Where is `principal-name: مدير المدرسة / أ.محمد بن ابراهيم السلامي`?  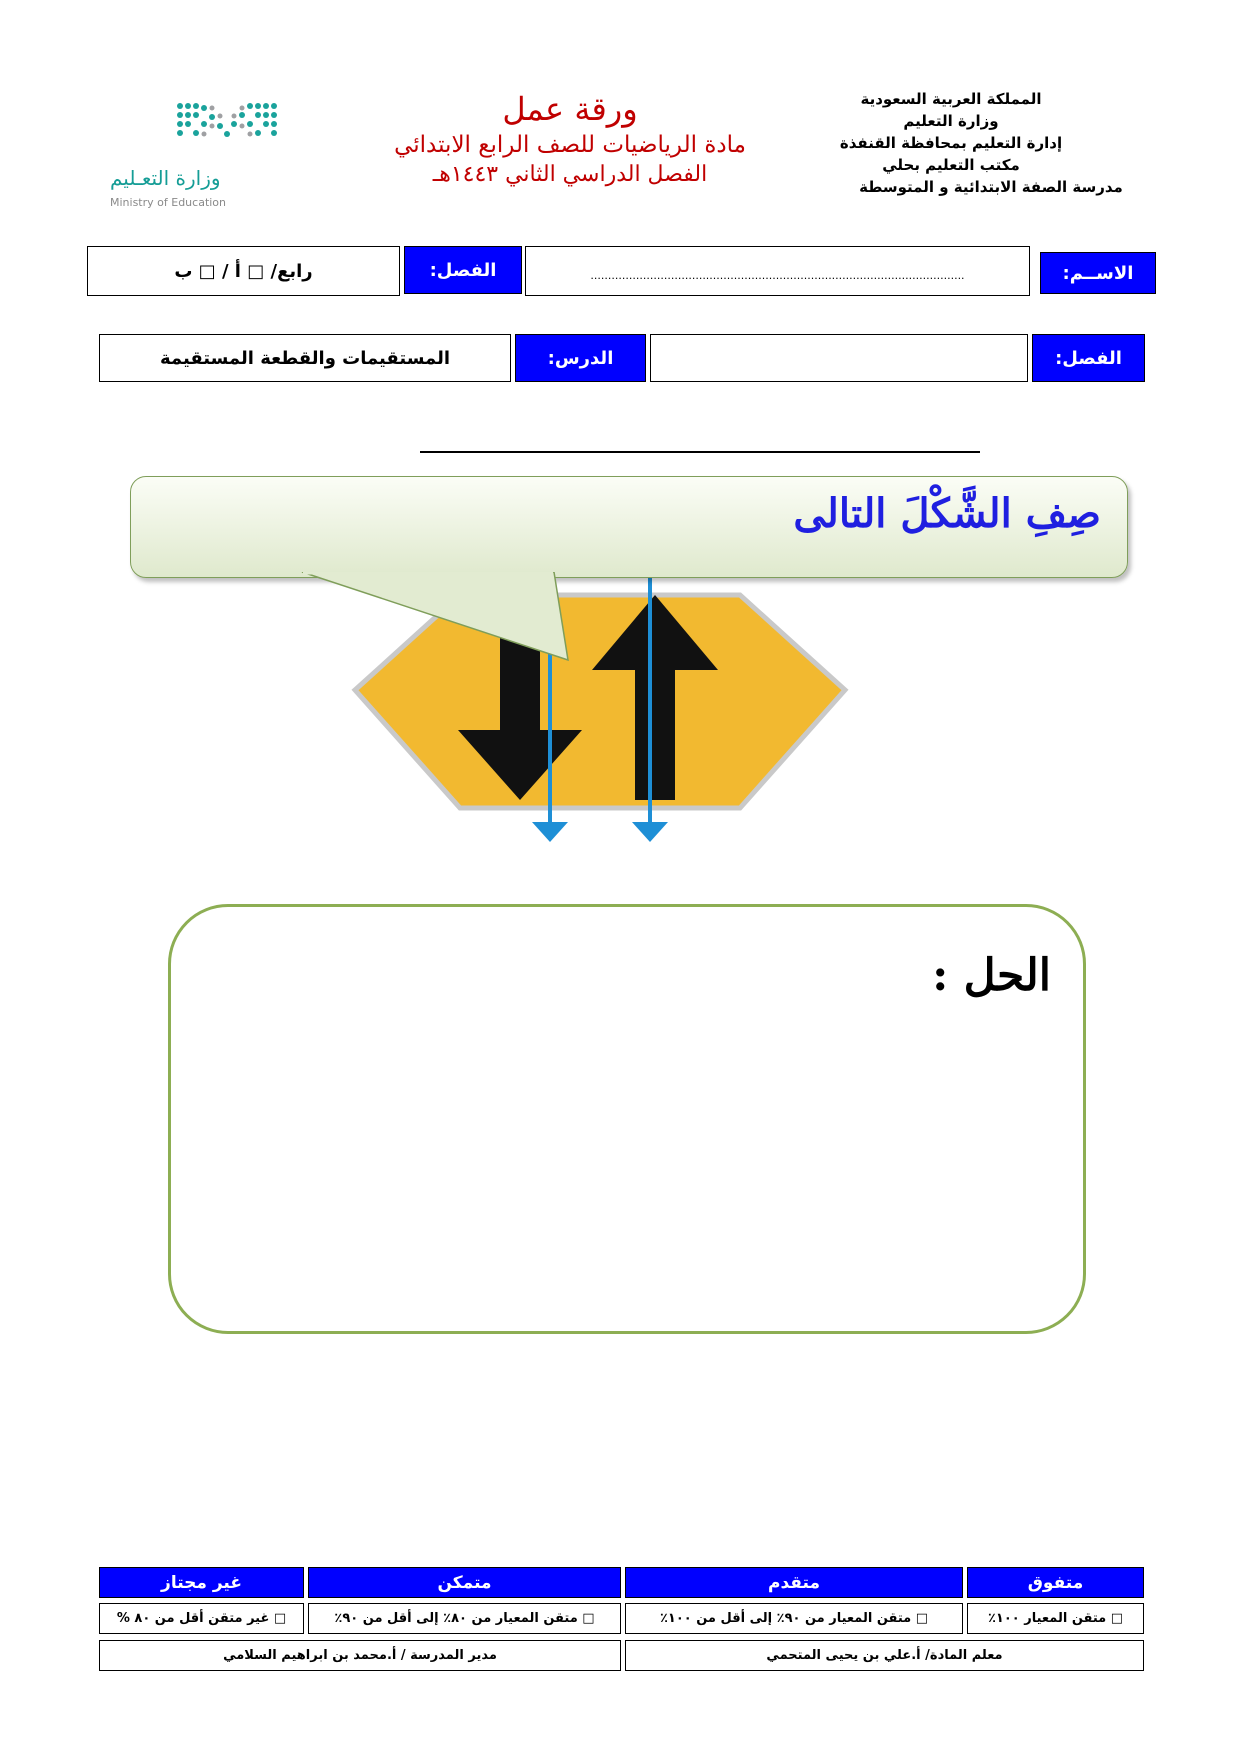 principal-name: مدير المدرسة / أ.محمد بن ابراهيم السلامي is located at coordinates (360, 1655).